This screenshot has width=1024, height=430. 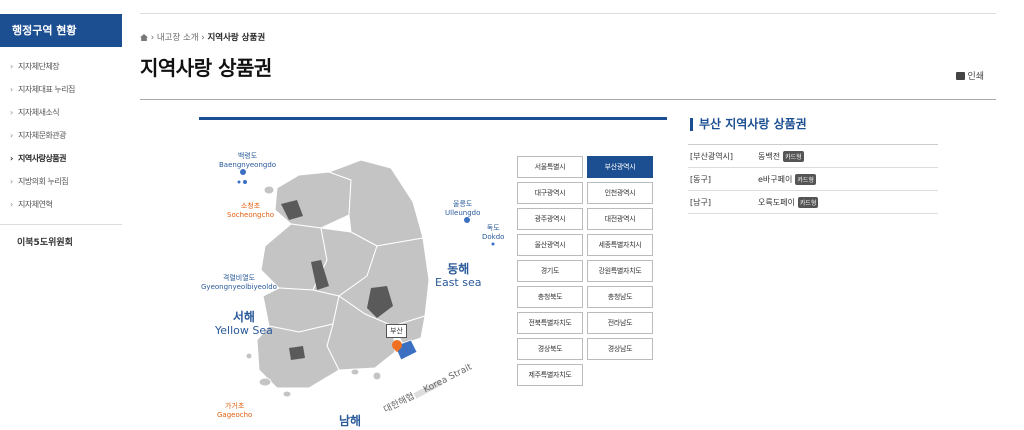 I want to click on island-dokdo, so click(x=493, y=244).